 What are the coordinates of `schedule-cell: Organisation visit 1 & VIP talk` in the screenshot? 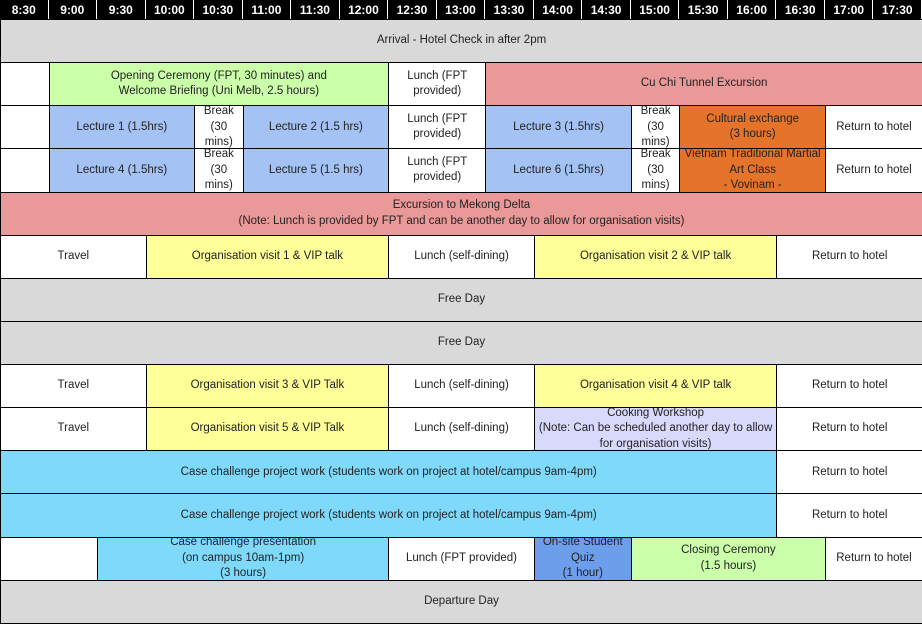 It's located at (267, 256).